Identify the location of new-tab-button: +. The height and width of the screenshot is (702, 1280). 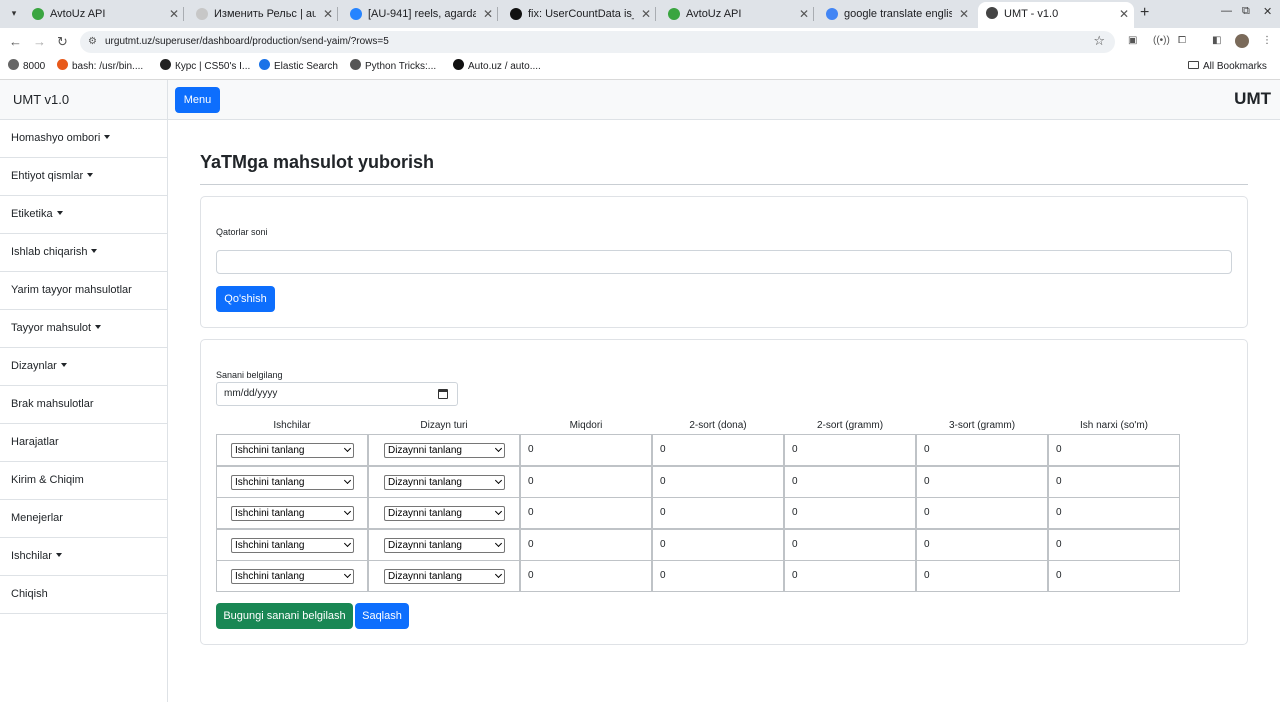
(1144, 13).